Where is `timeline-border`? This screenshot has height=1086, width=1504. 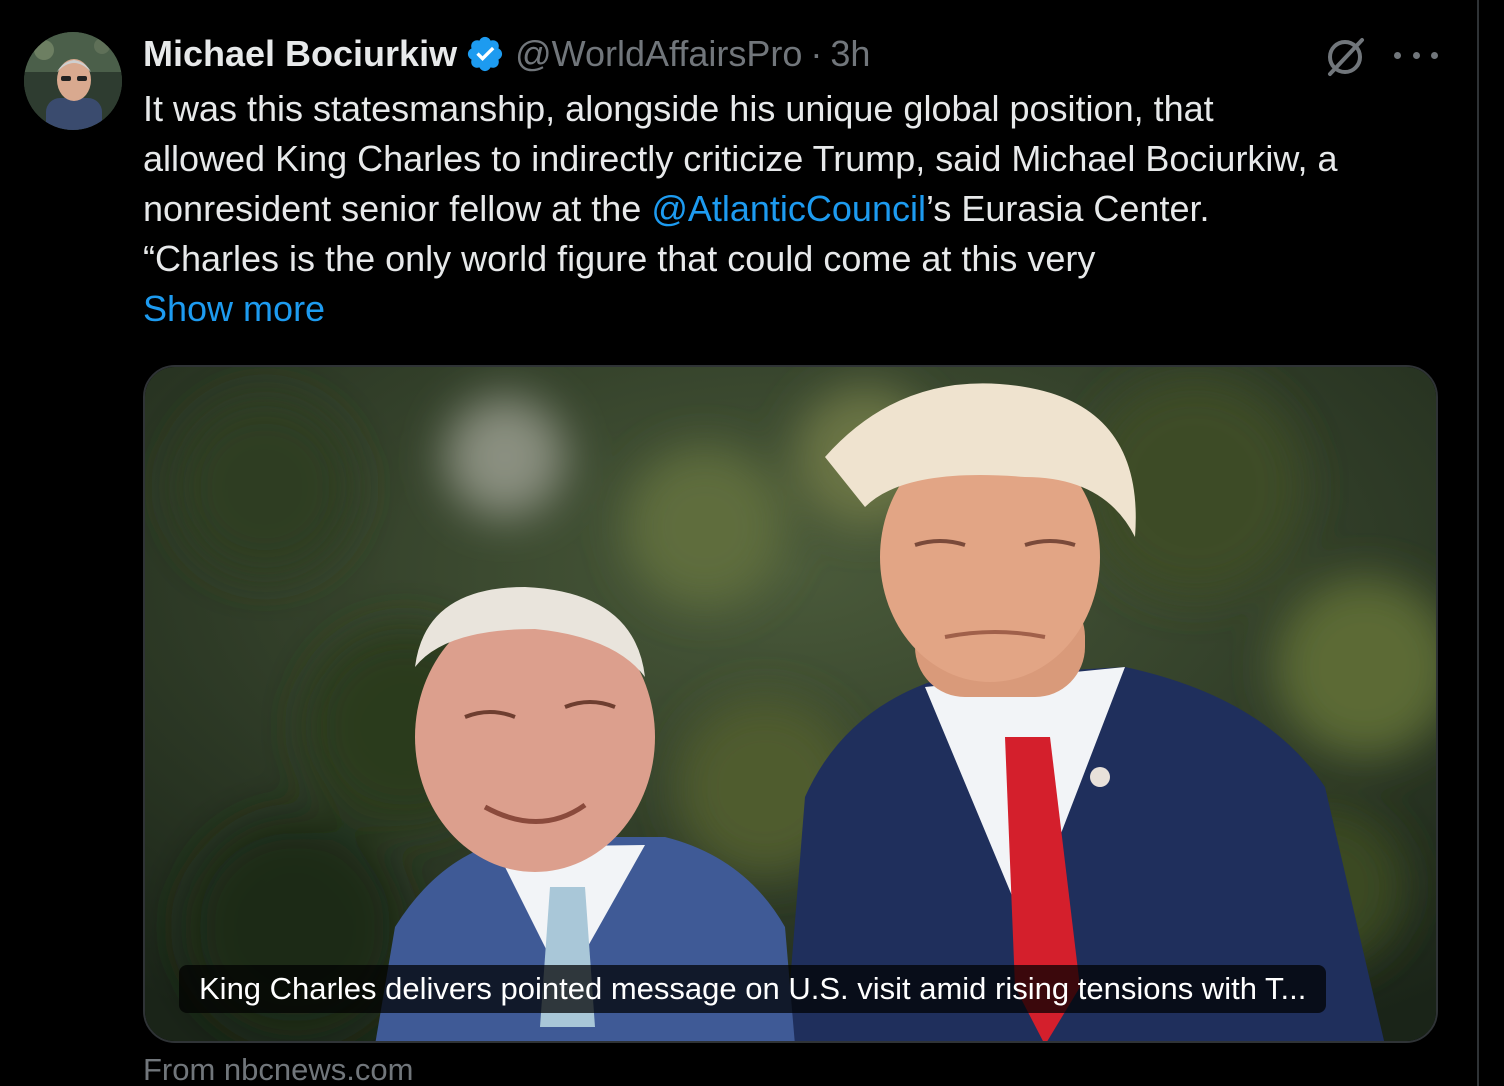
timeline-border is located at coordinates (1478, 543).